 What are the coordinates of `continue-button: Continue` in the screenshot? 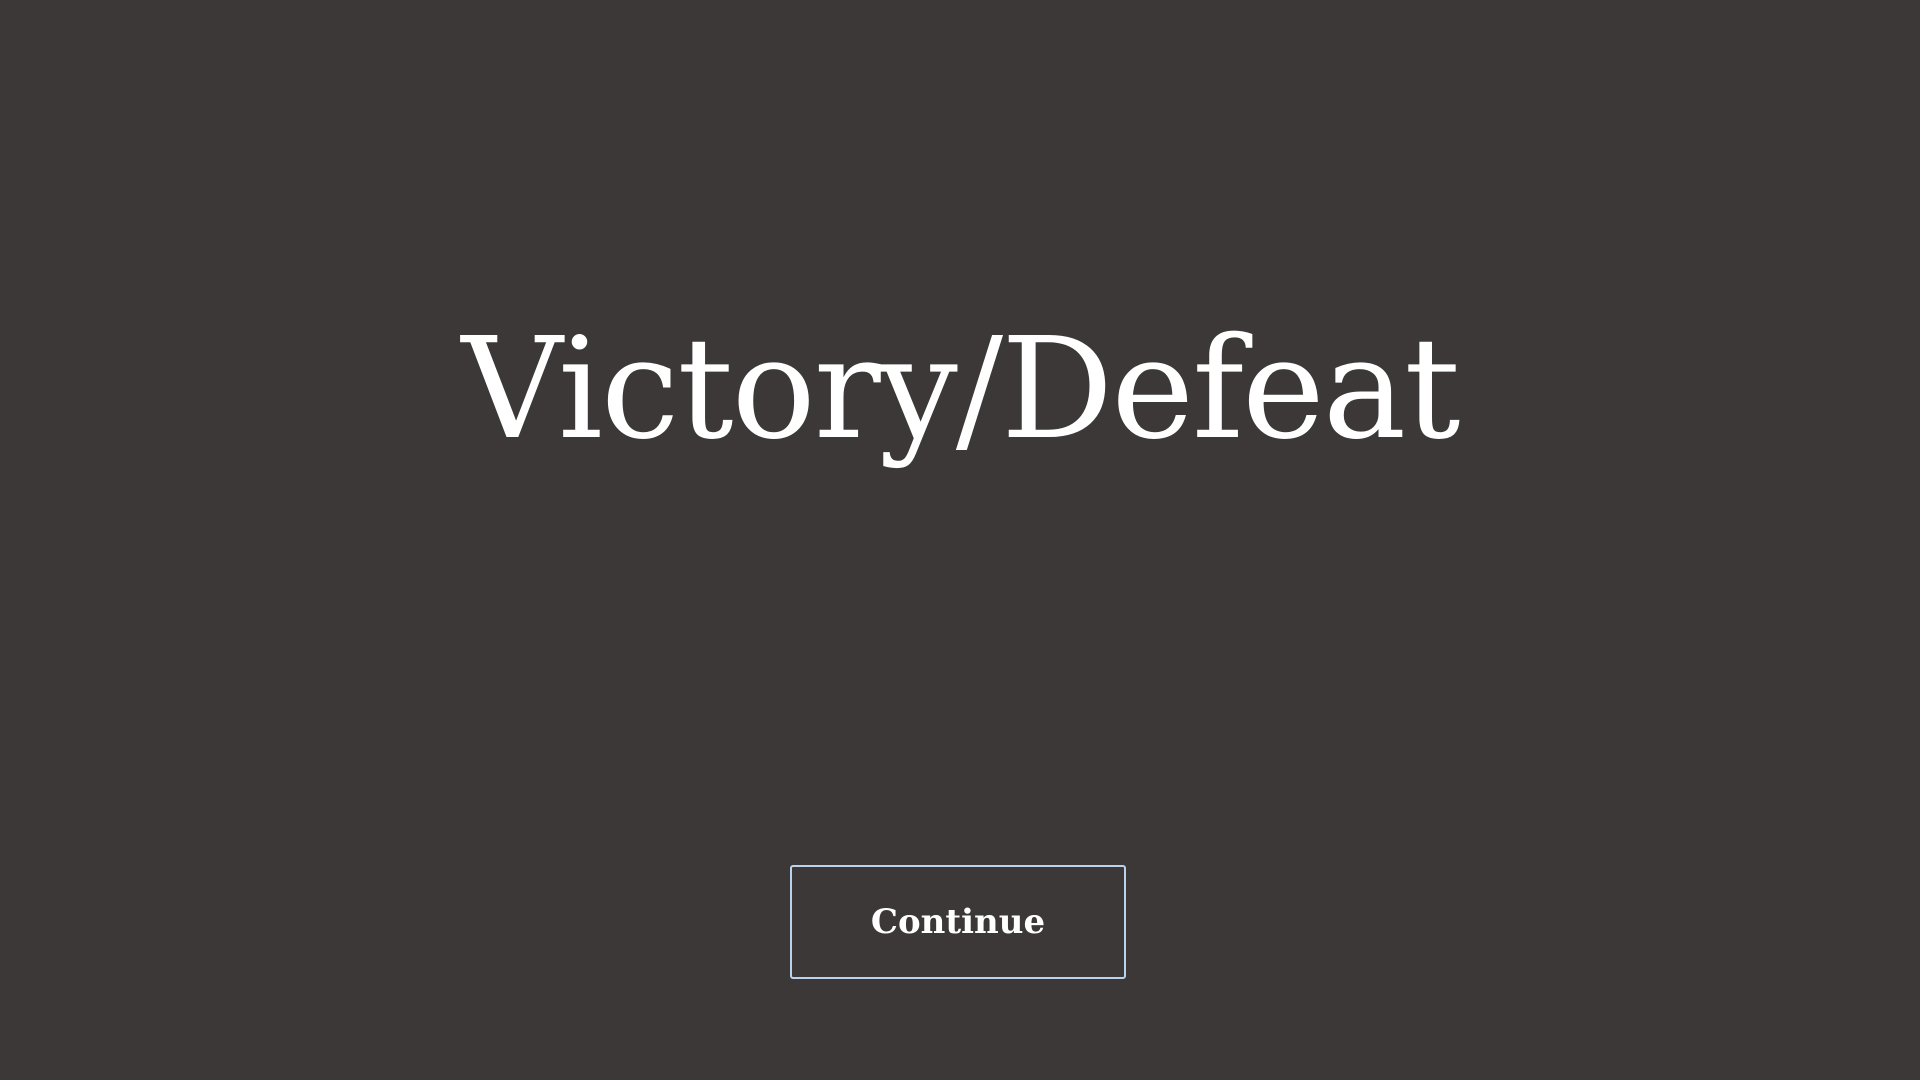 It's located at (958, 922).